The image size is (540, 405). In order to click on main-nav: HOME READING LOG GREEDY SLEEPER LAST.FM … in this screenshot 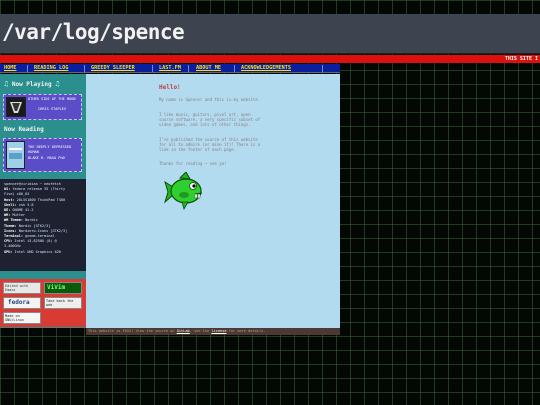, I will do `click(170, 68)`.